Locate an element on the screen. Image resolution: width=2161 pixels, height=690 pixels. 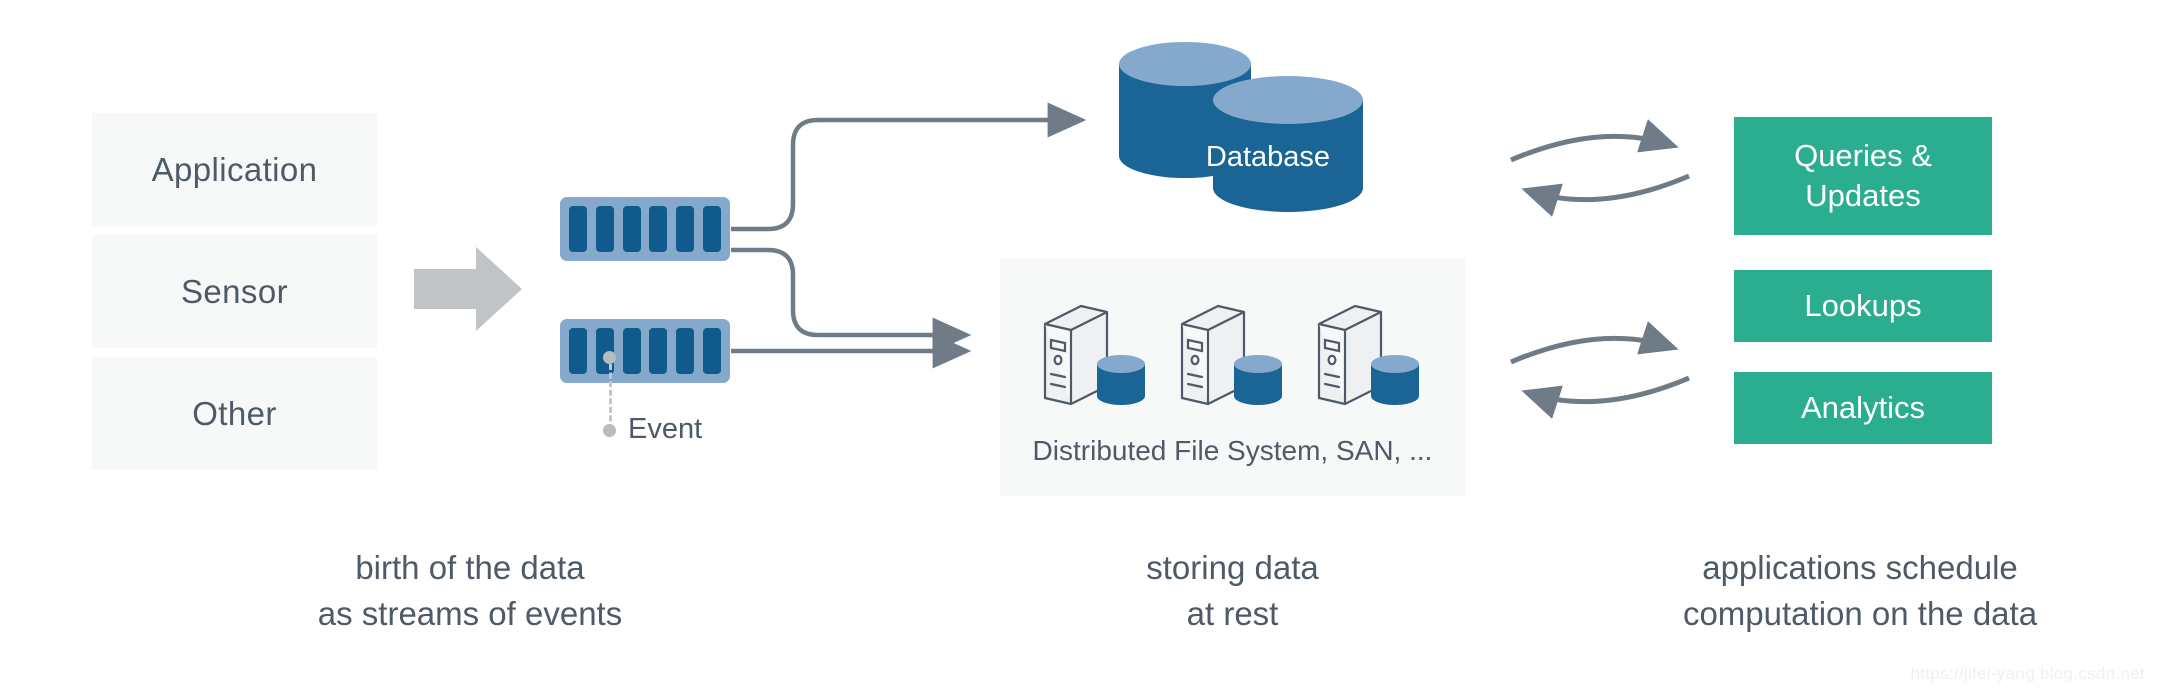
action-label: Lookups is located at coordinates (1863, 305).